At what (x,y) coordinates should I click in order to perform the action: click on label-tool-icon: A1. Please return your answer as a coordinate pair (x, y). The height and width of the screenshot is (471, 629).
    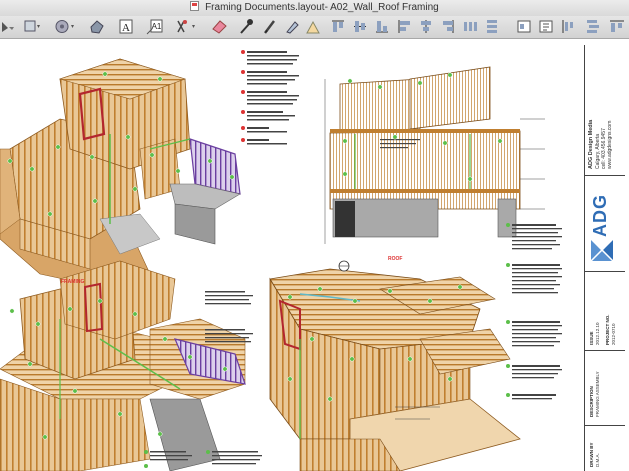
    Looking at the image, I should click on (155, 26).